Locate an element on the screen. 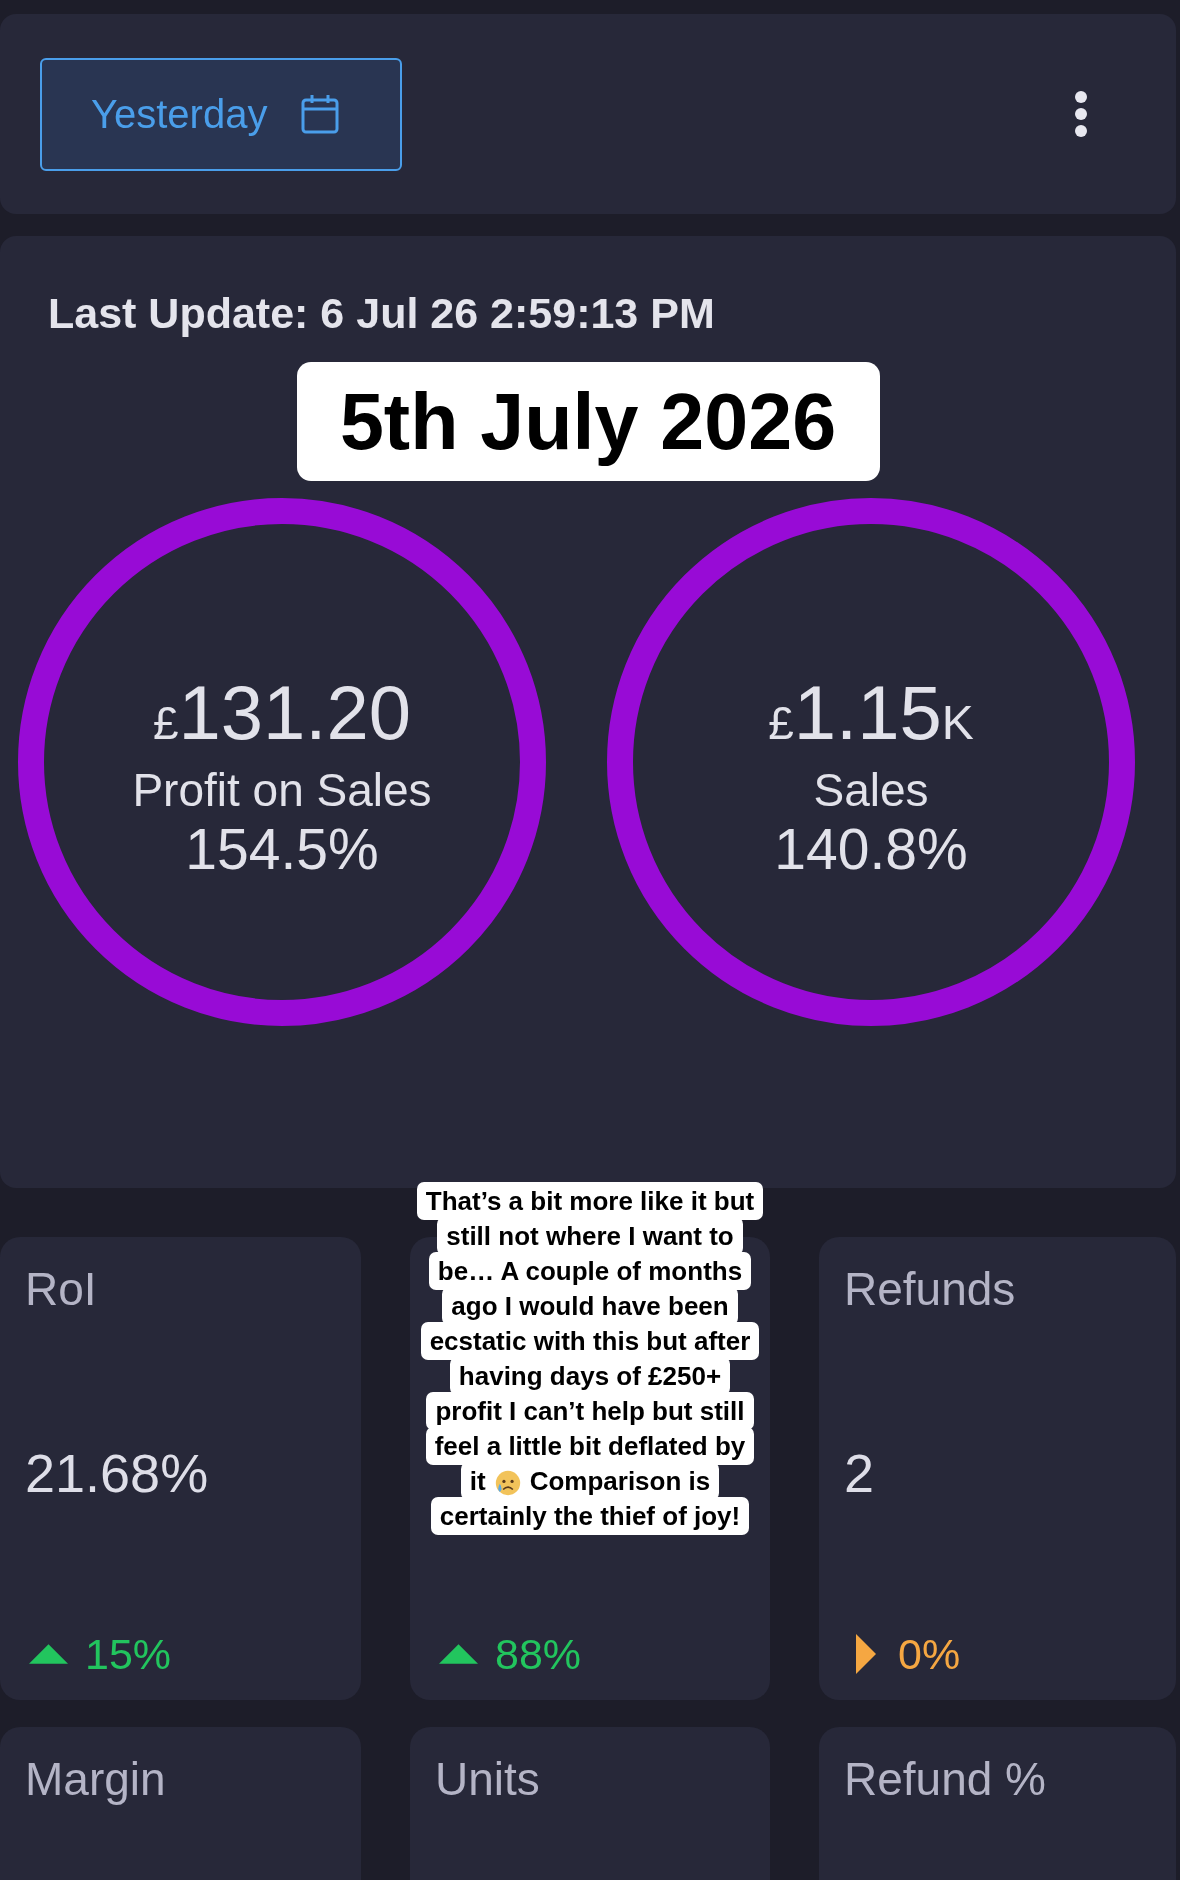  metric-title: Units is located at coordinates (487, 1779).